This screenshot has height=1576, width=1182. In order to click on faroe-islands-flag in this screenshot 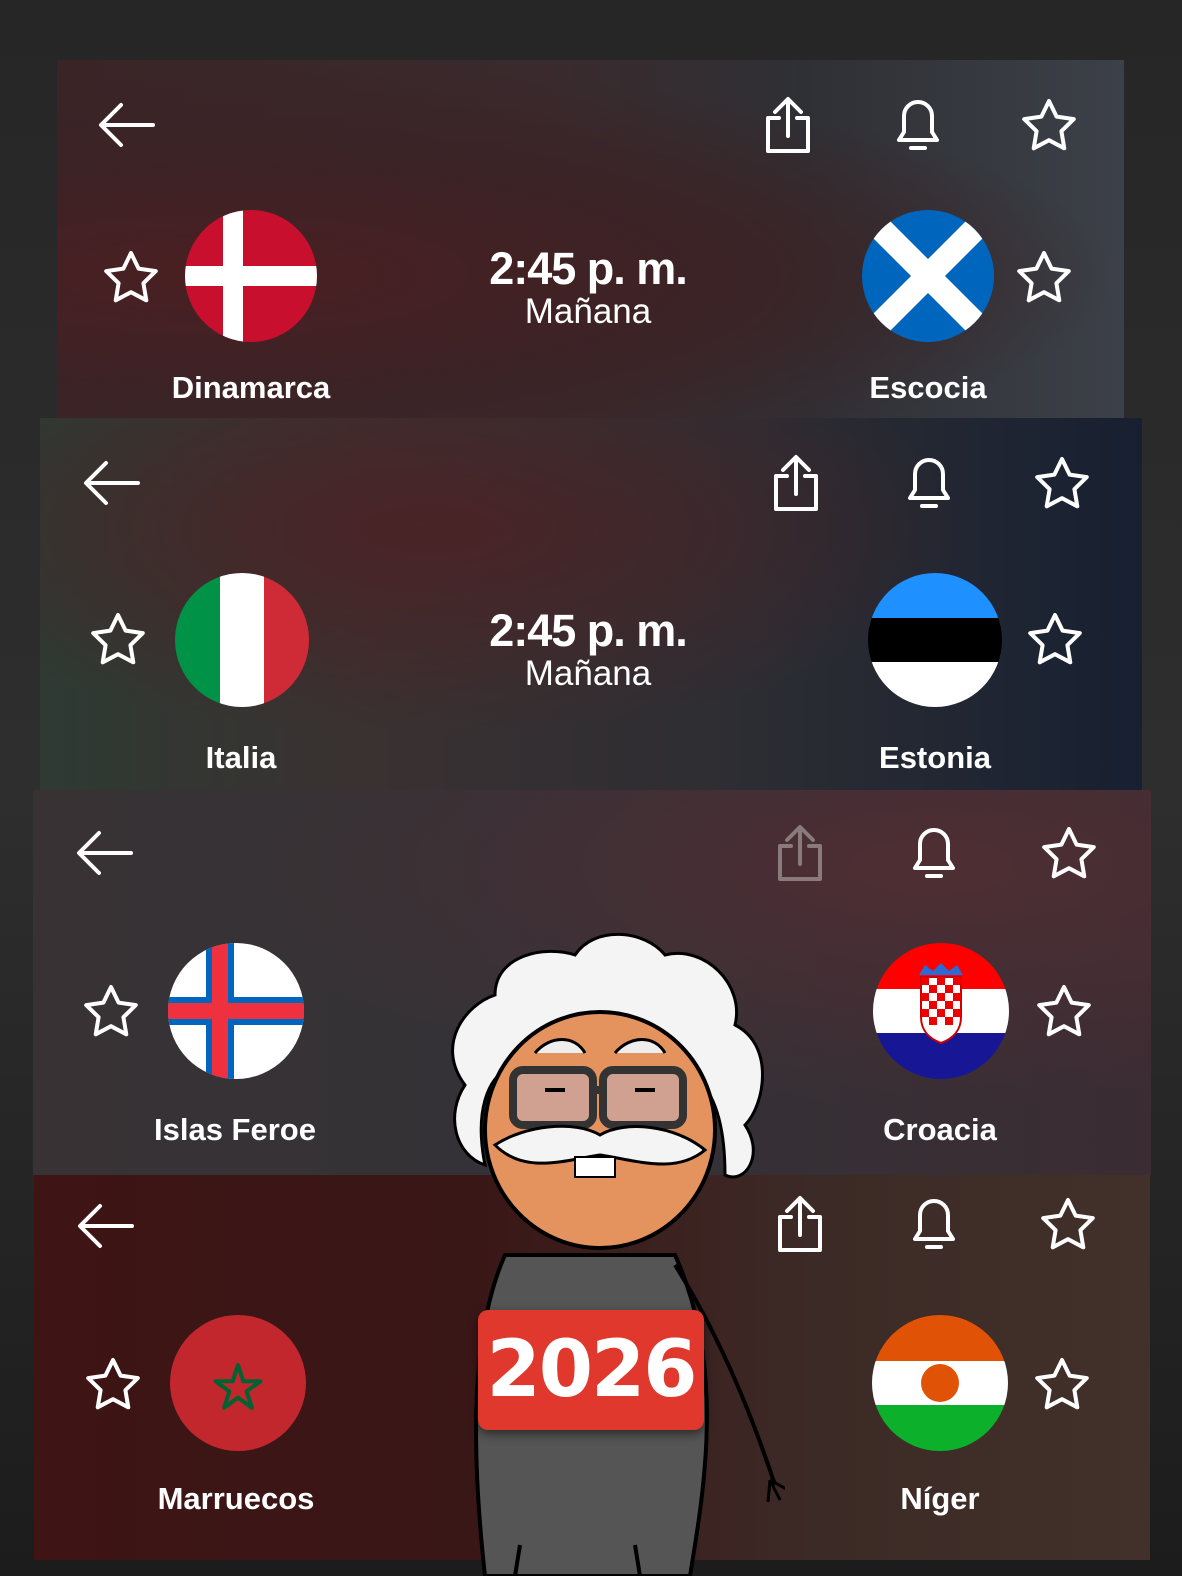, I will do `click(236, 1011)`.